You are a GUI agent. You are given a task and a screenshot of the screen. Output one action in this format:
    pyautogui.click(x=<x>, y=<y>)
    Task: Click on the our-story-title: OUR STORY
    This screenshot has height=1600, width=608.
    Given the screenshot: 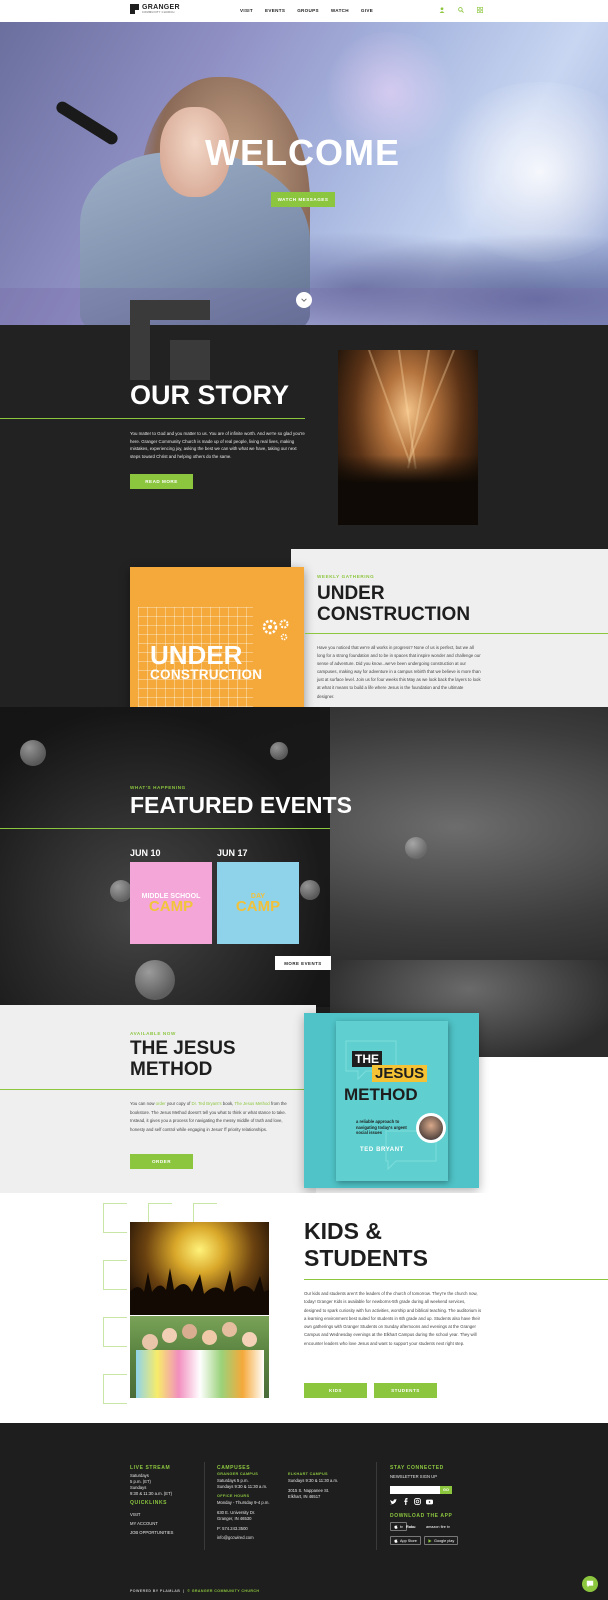 What is the action you would take?
    pyautogui.click(x=210, y=395)
    